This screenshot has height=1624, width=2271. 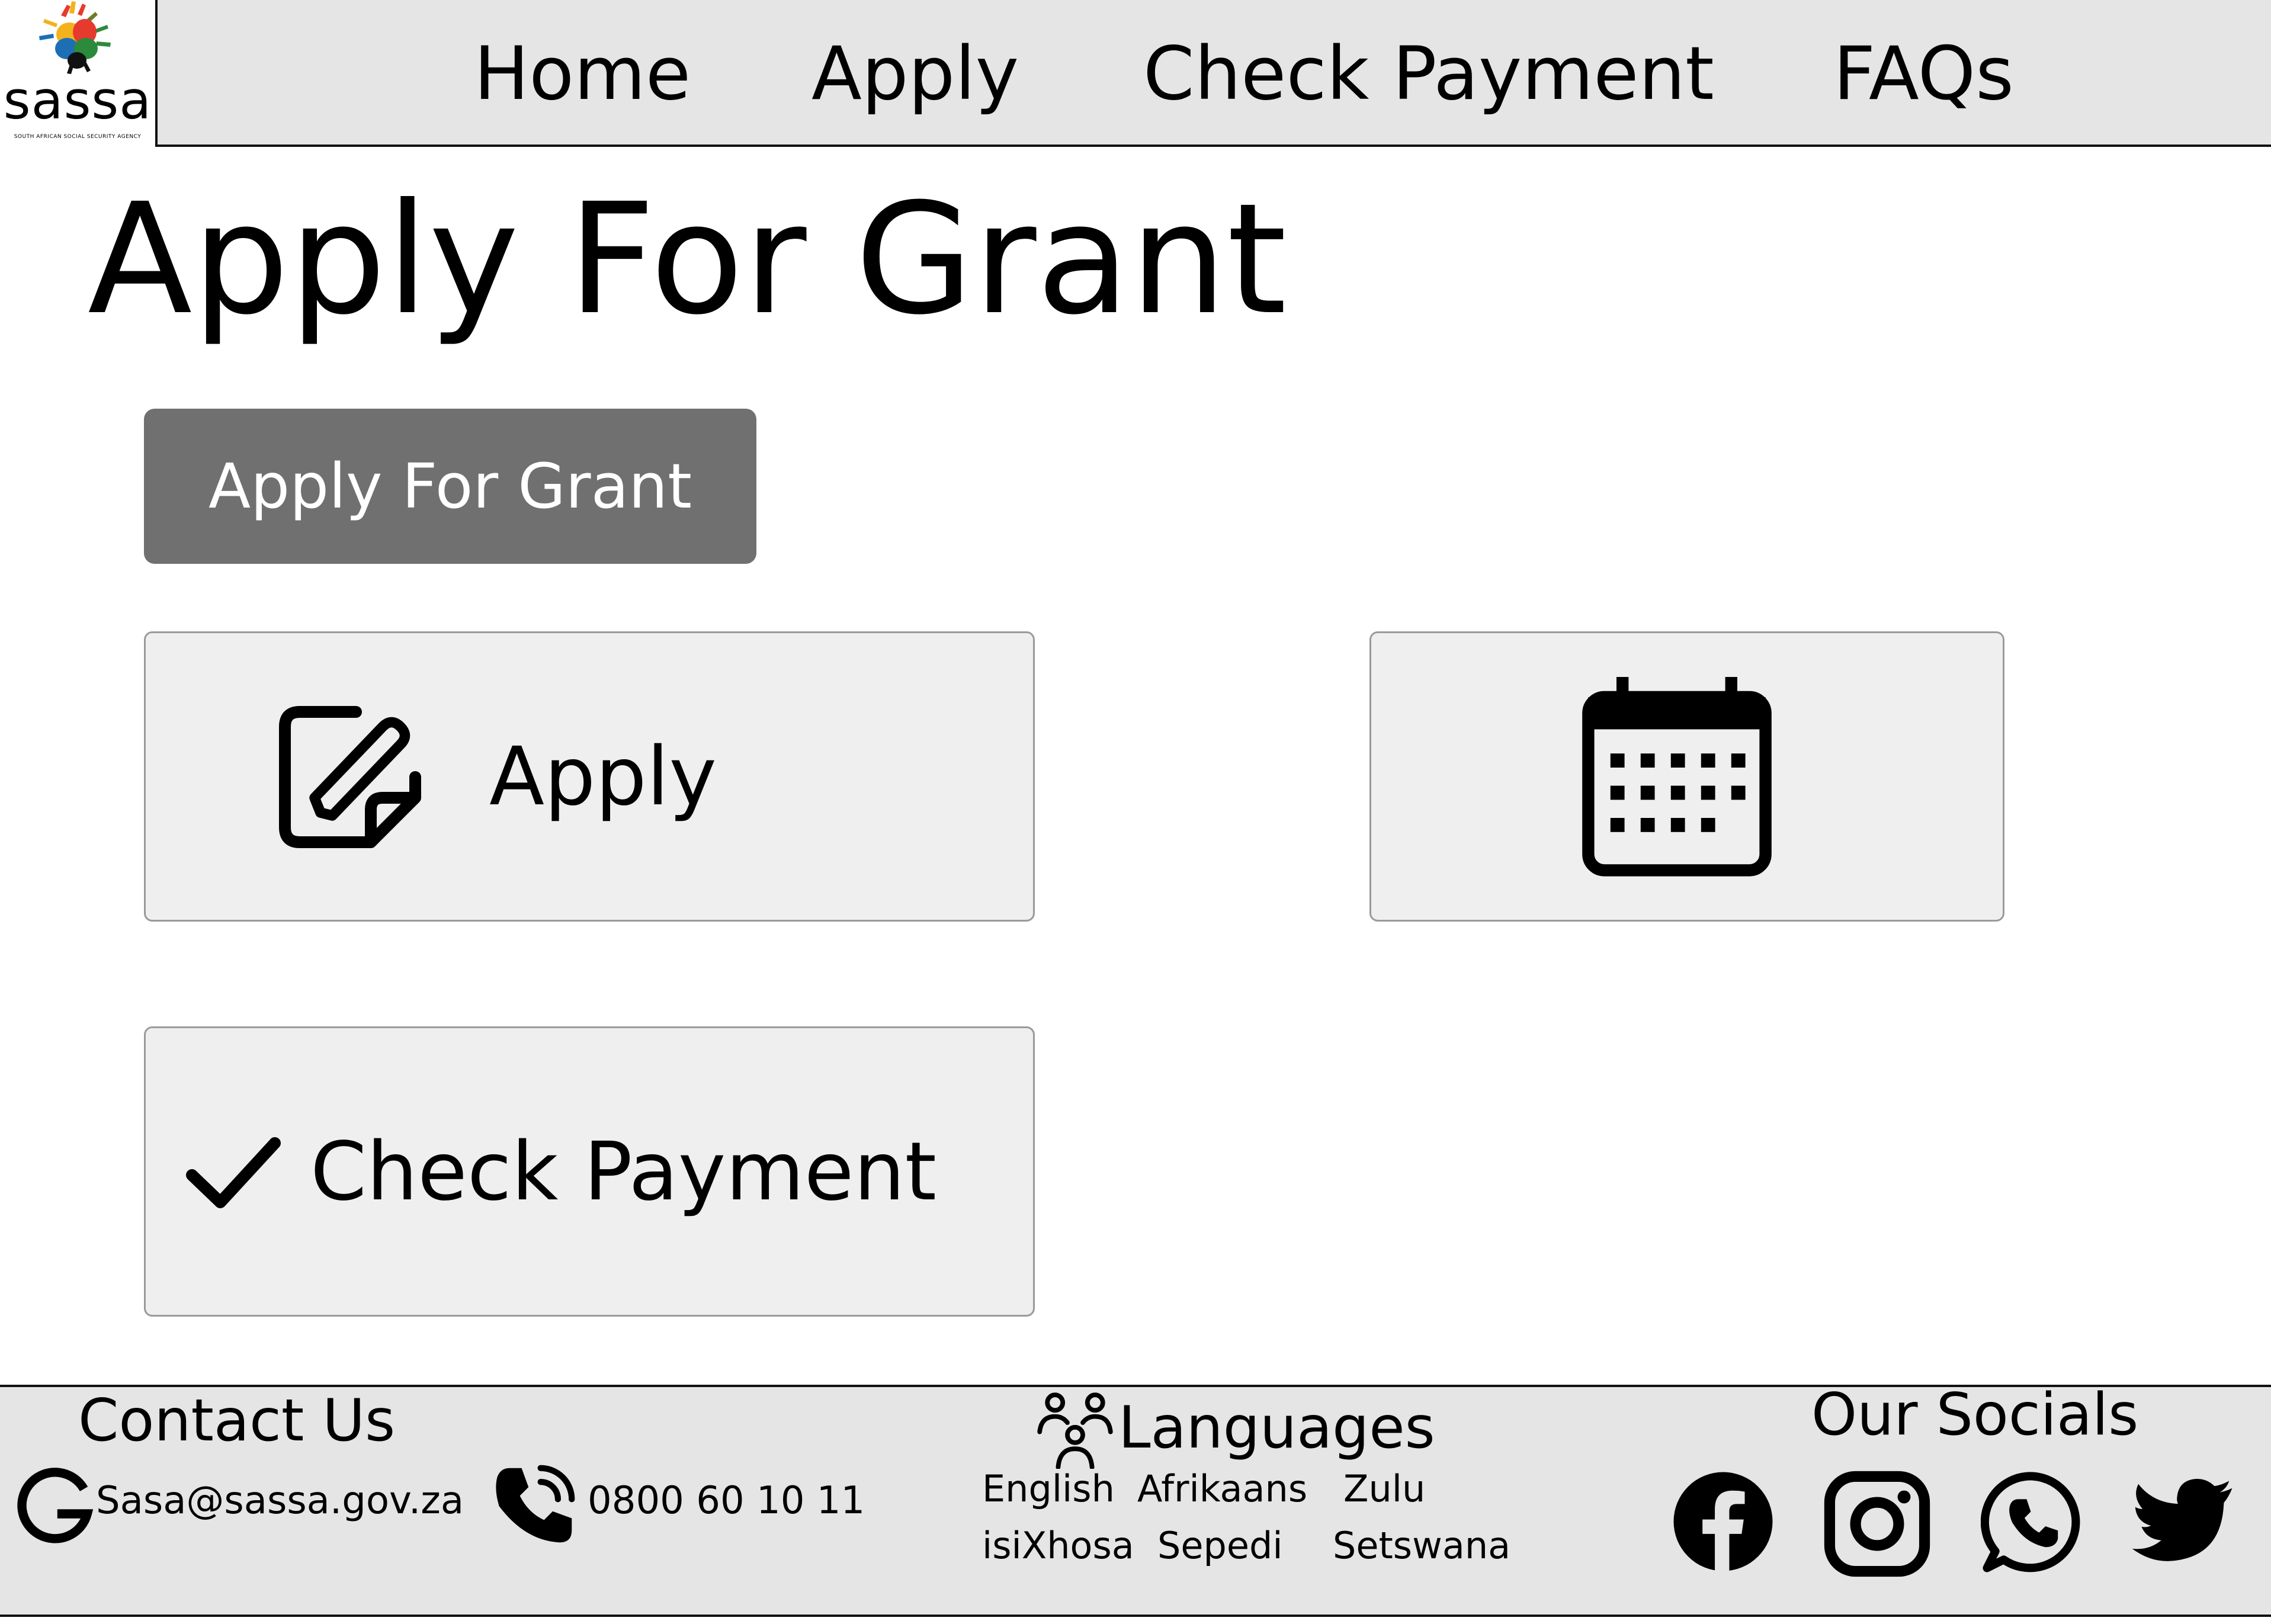 What do you see at coordinates (726, 1500) in the screenshot?
I see `contact-phone: 0800 60 10 11` at bounding box center [726, 1500].